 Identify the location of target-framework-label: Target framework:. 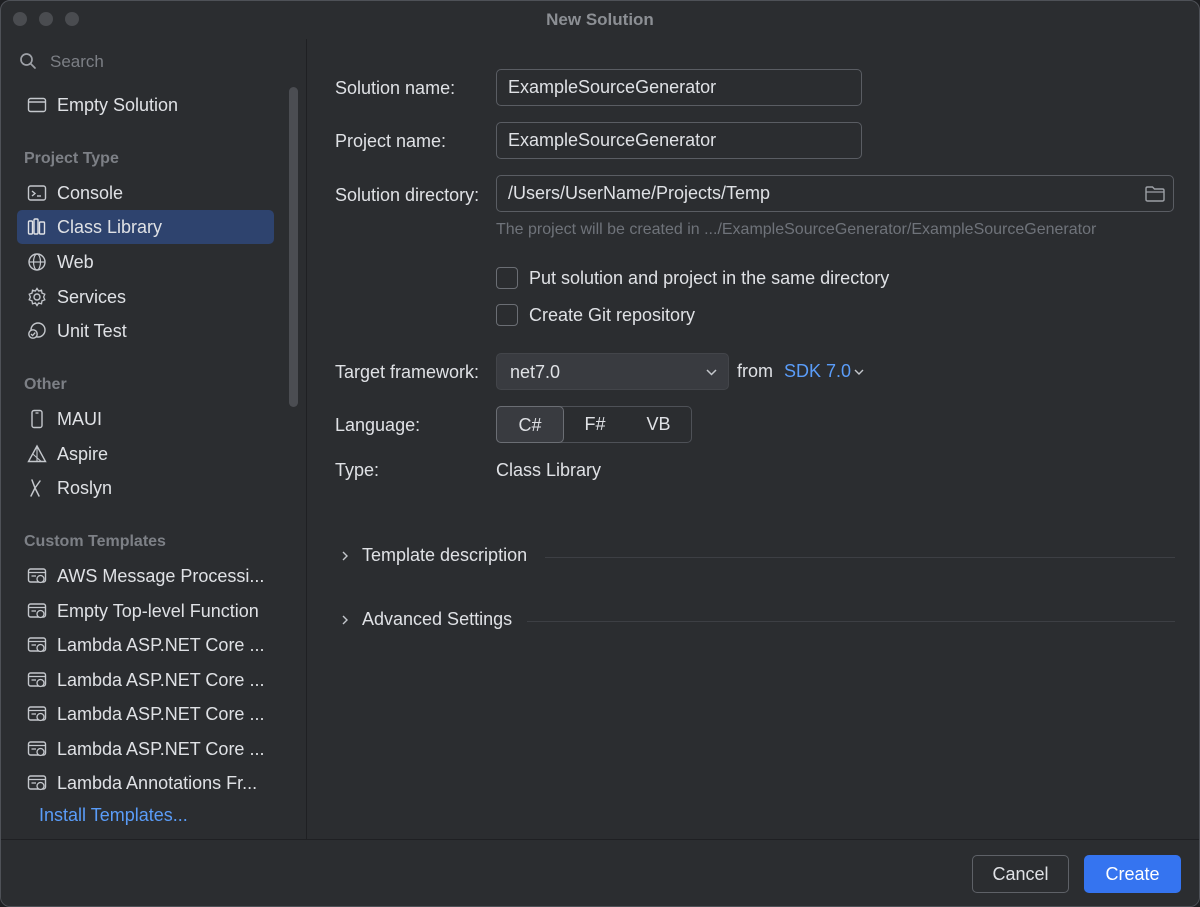
(407, 372).